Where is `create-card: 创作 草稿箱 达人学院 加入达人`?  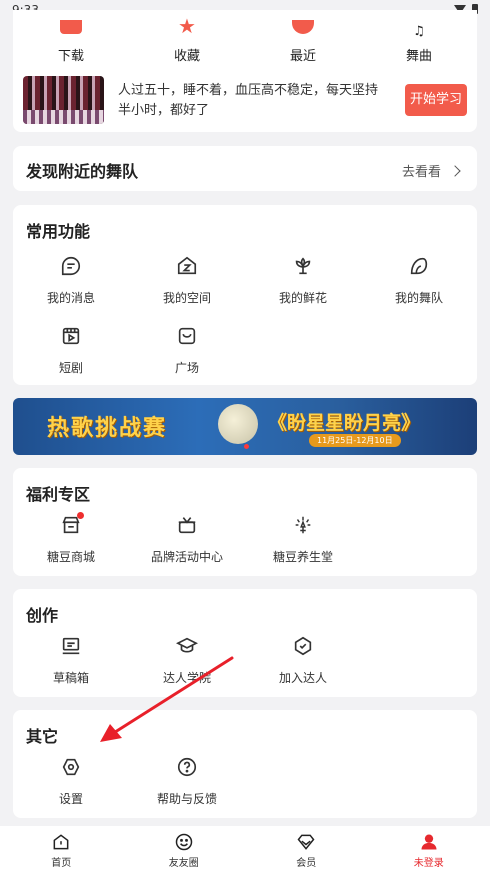 create-card: 创作 草稿箱 达人学院 加入达人 is located at coordinates (245, 643).